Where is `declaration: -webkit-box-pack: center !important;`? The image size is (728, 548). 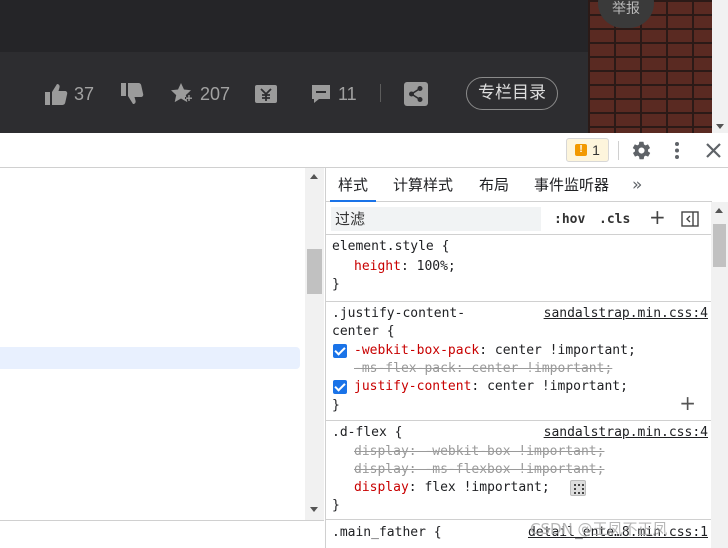 declaration: -webkit-box-pack: center !important; is located at coordinates (495, 351).